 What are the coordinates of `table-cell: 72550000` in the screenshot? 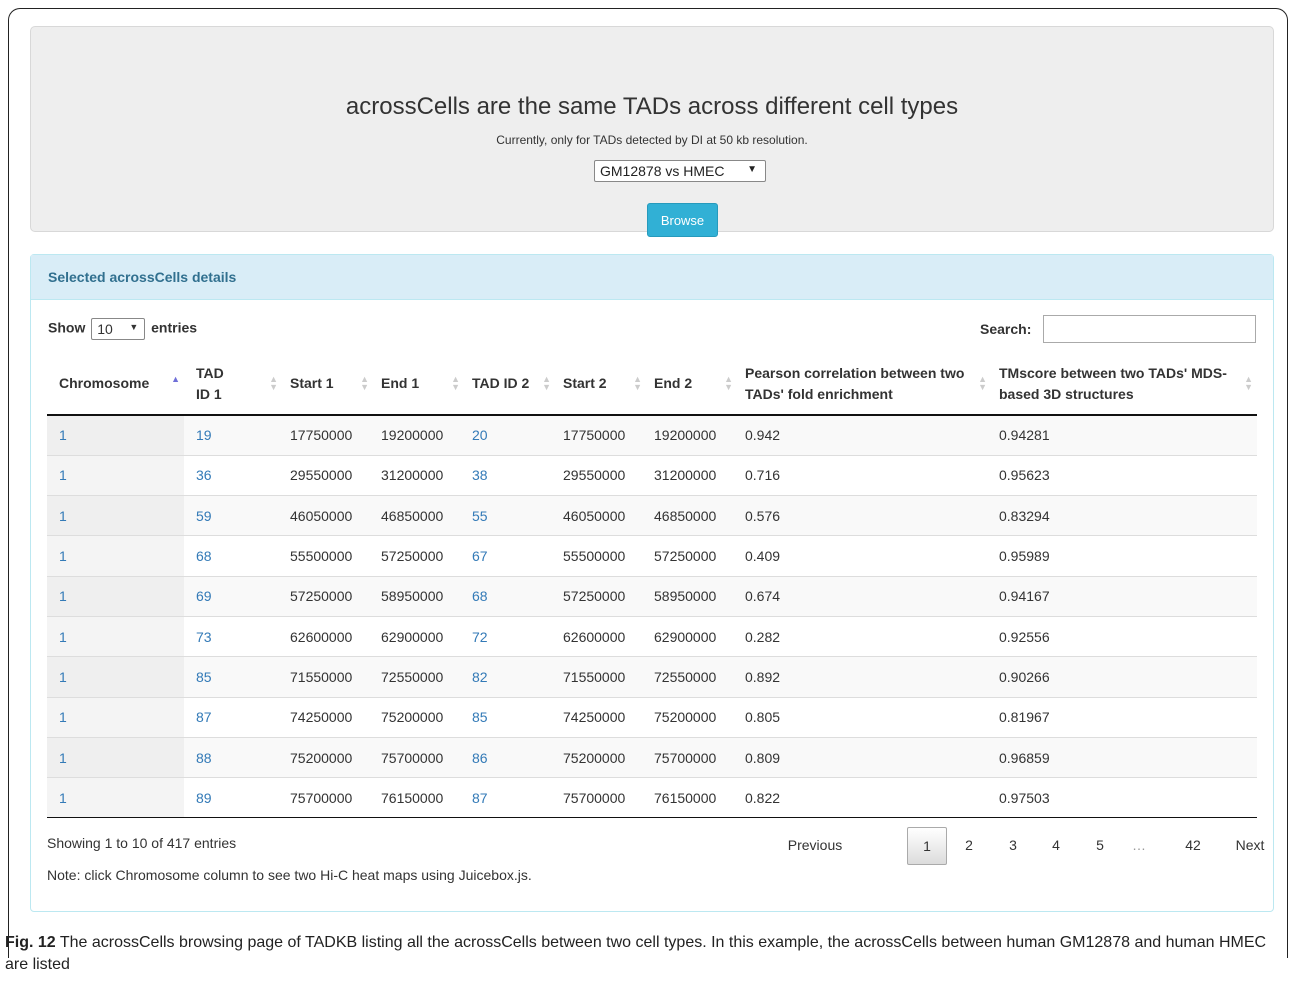 It's located at (418, 677).